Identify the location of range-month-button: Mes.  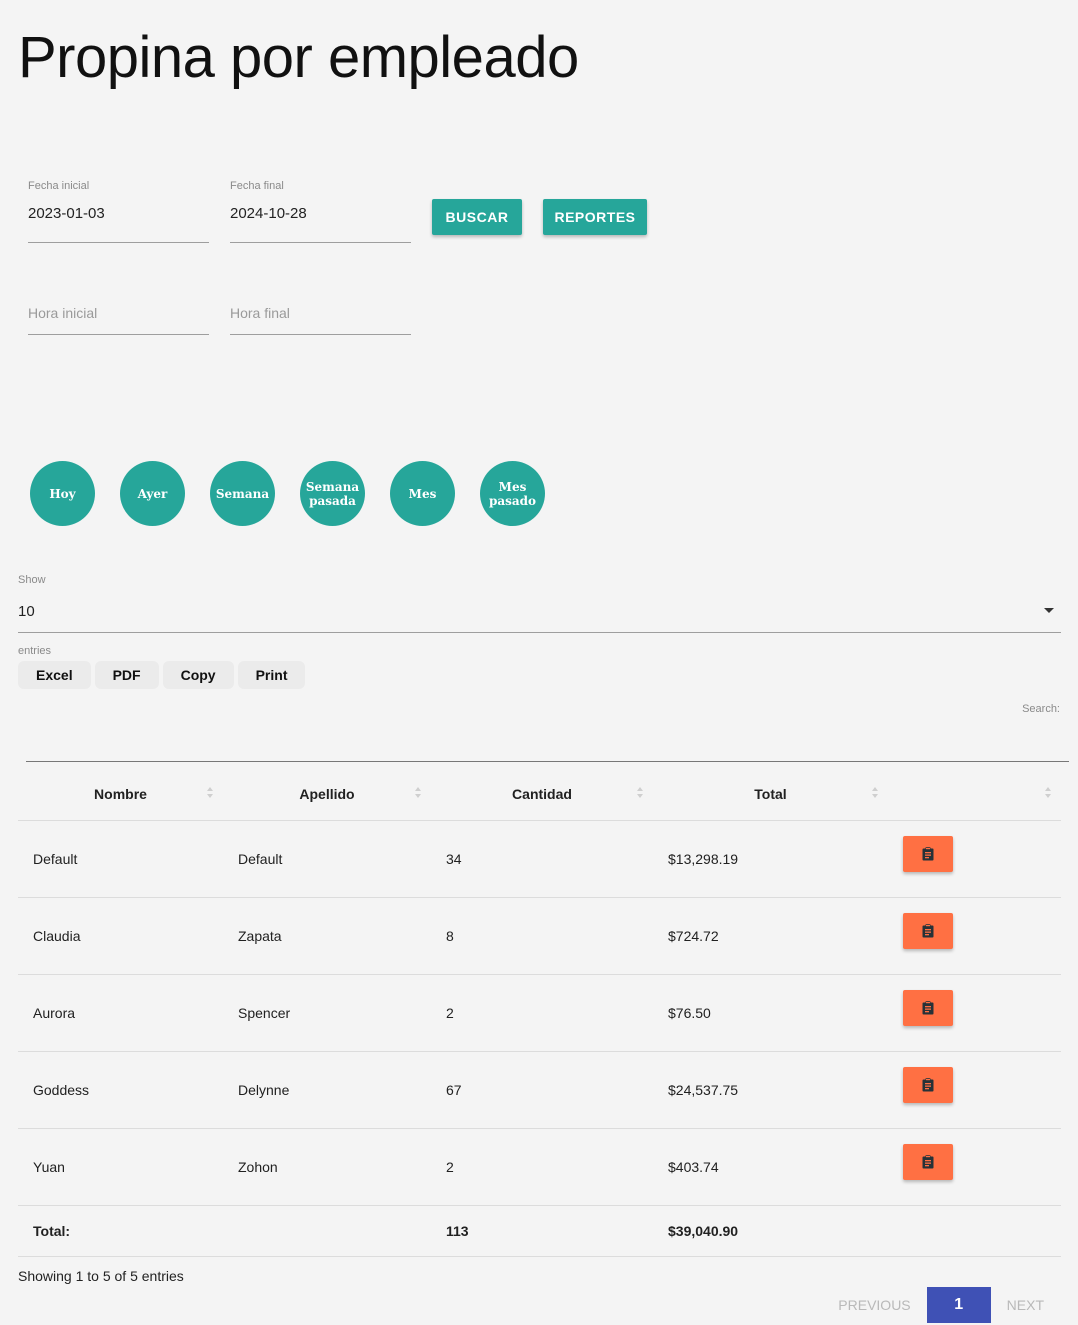
(422, 493).